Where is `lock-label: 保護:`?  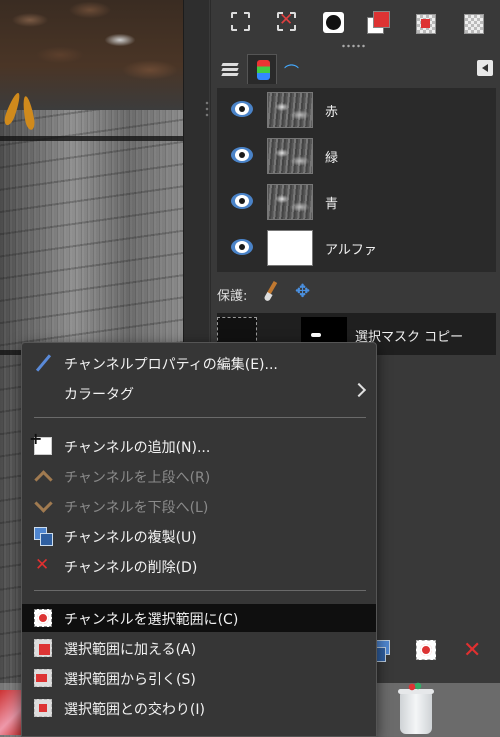
lock-label: 保護: is located at coordinates (232, 296).